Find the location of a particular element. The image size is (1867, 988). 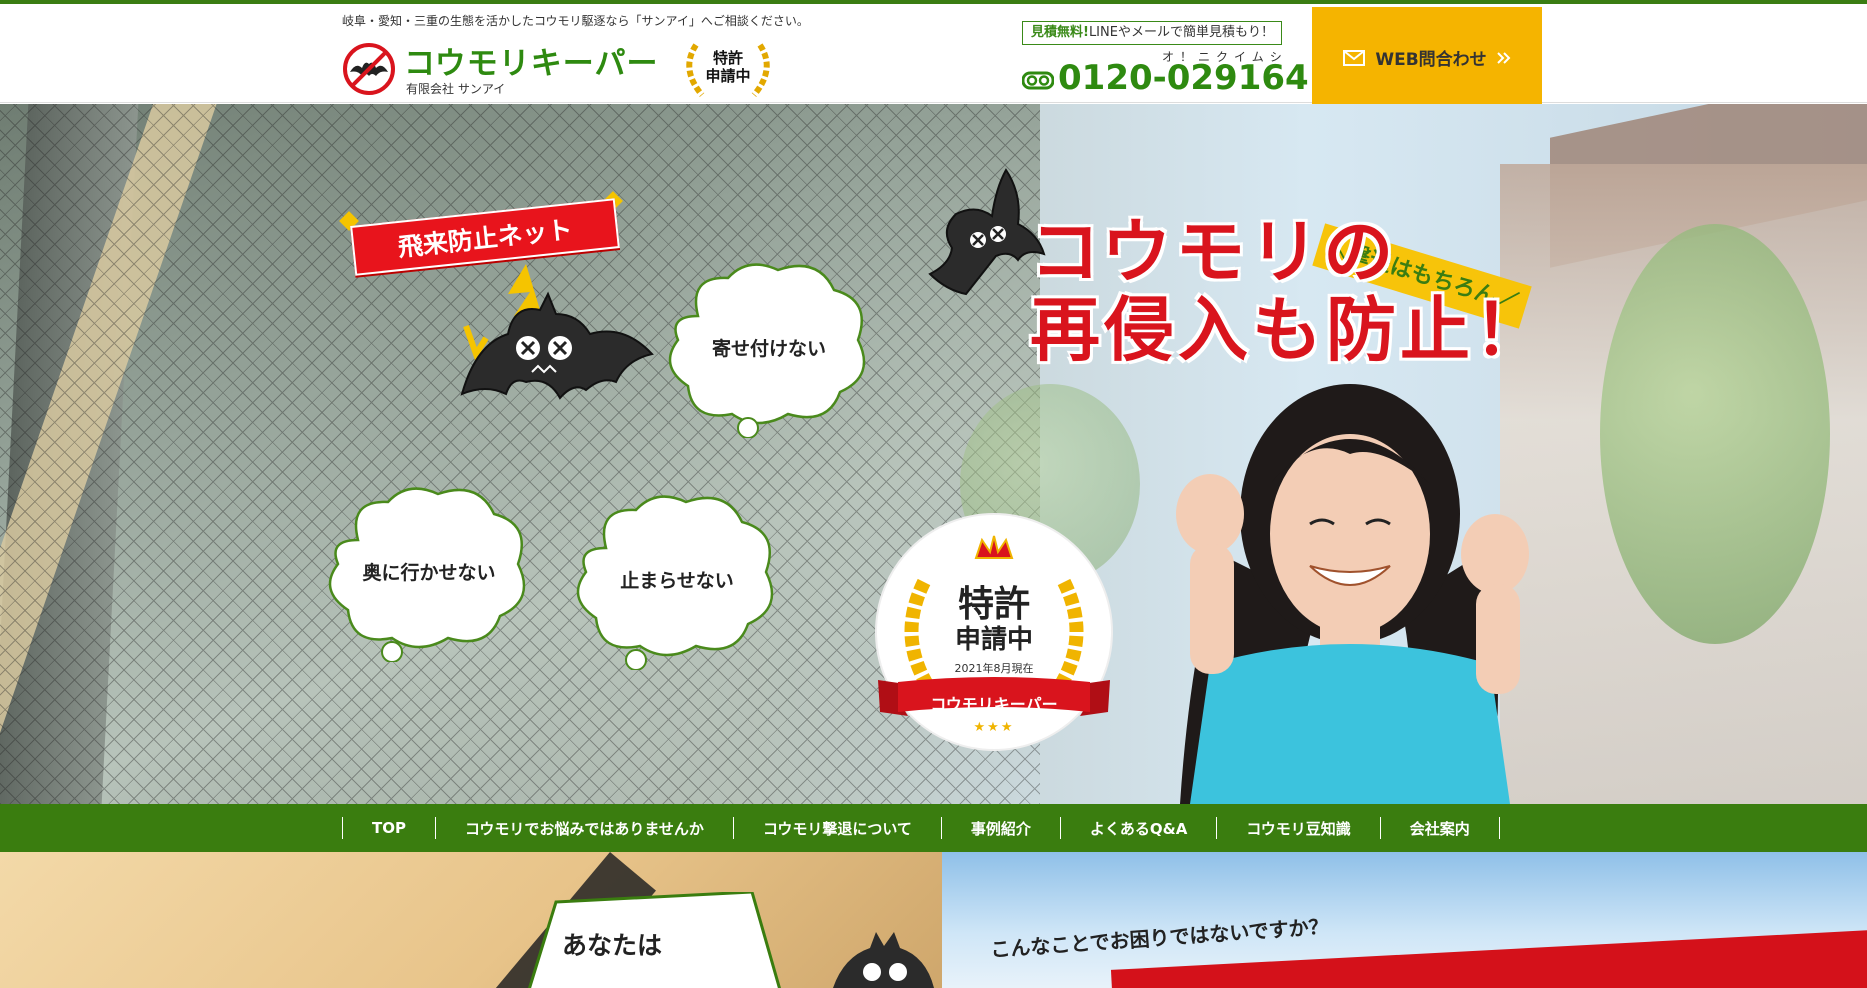

problem-section-right: こんなことでお困りではないですか？ is located at coordinates (1404, 920).